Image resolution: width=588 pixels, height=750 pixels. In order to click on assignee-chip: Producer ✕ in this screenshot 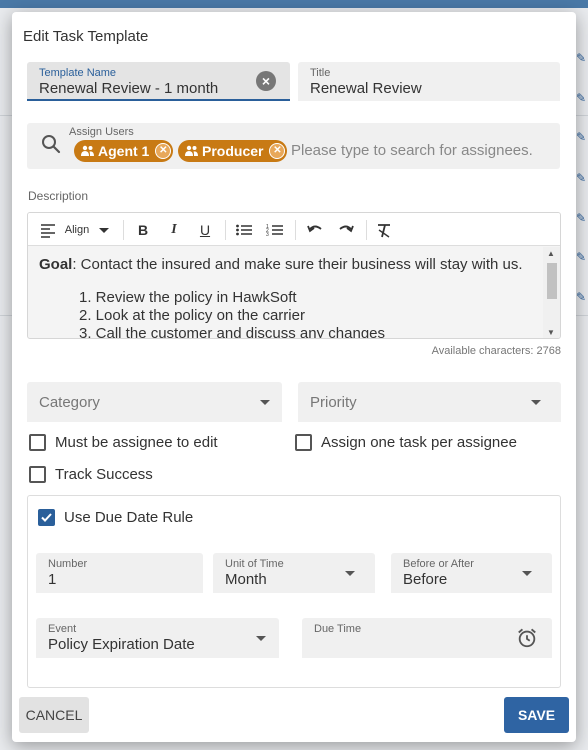, I will do `click(233, 151)`.